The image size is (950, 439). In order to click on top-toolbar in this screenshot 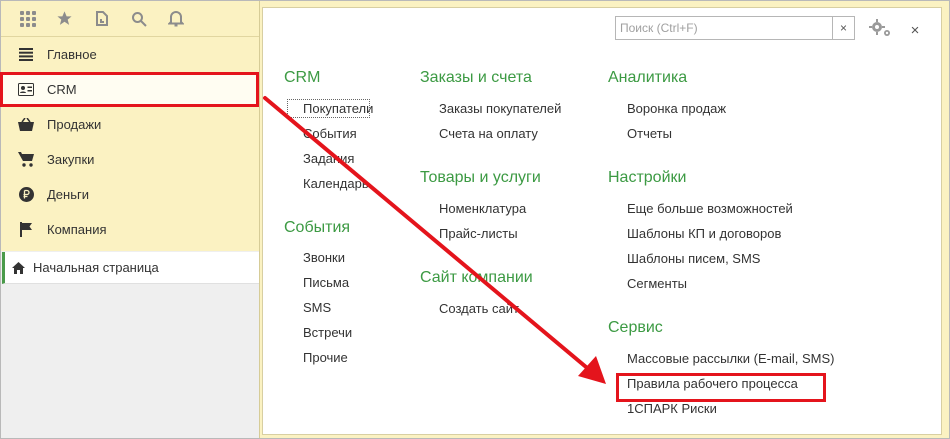, I will do `click(130, 19)`.